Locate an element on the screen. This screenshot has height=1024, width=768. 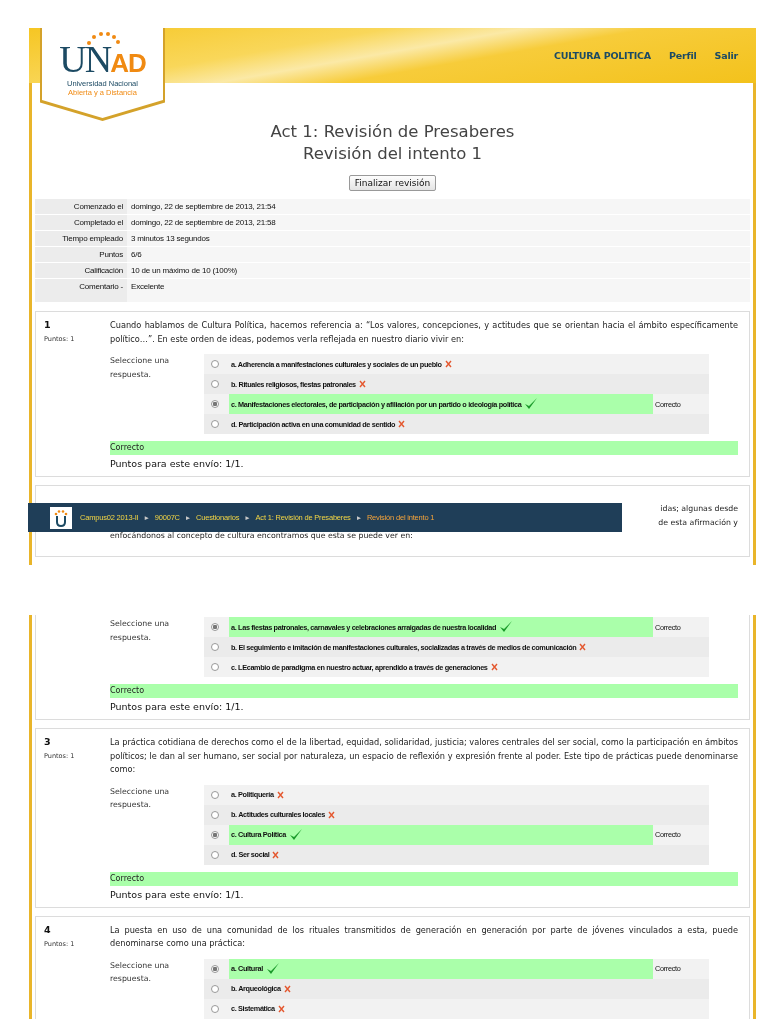
nav-link: Salir is located at coordinates (726, 55).